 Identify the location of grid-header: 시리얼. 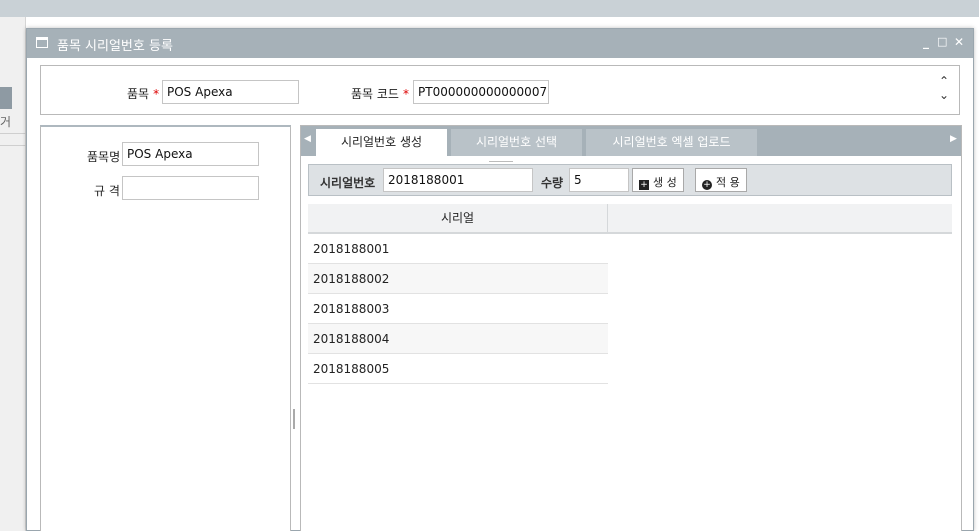
(630, 219).